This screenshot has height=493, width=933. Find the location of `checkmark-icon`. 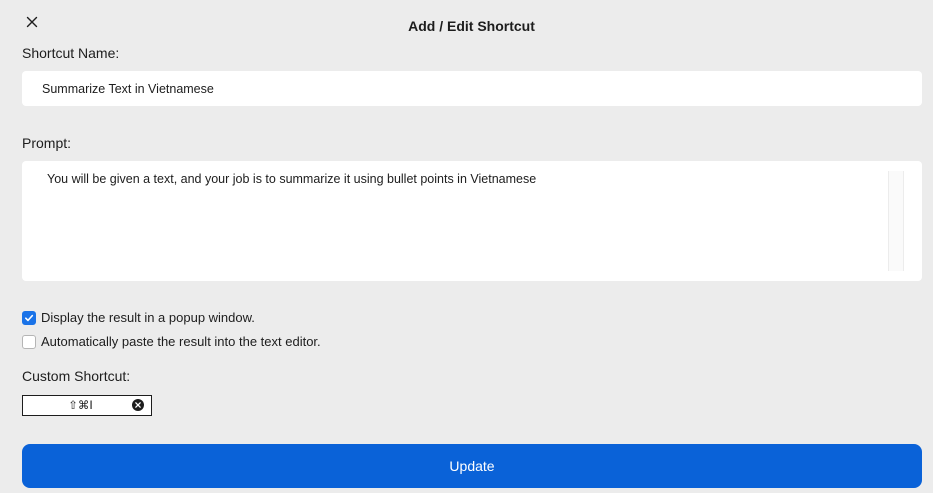

checkmark-icon is located at coordinates (29, 317).